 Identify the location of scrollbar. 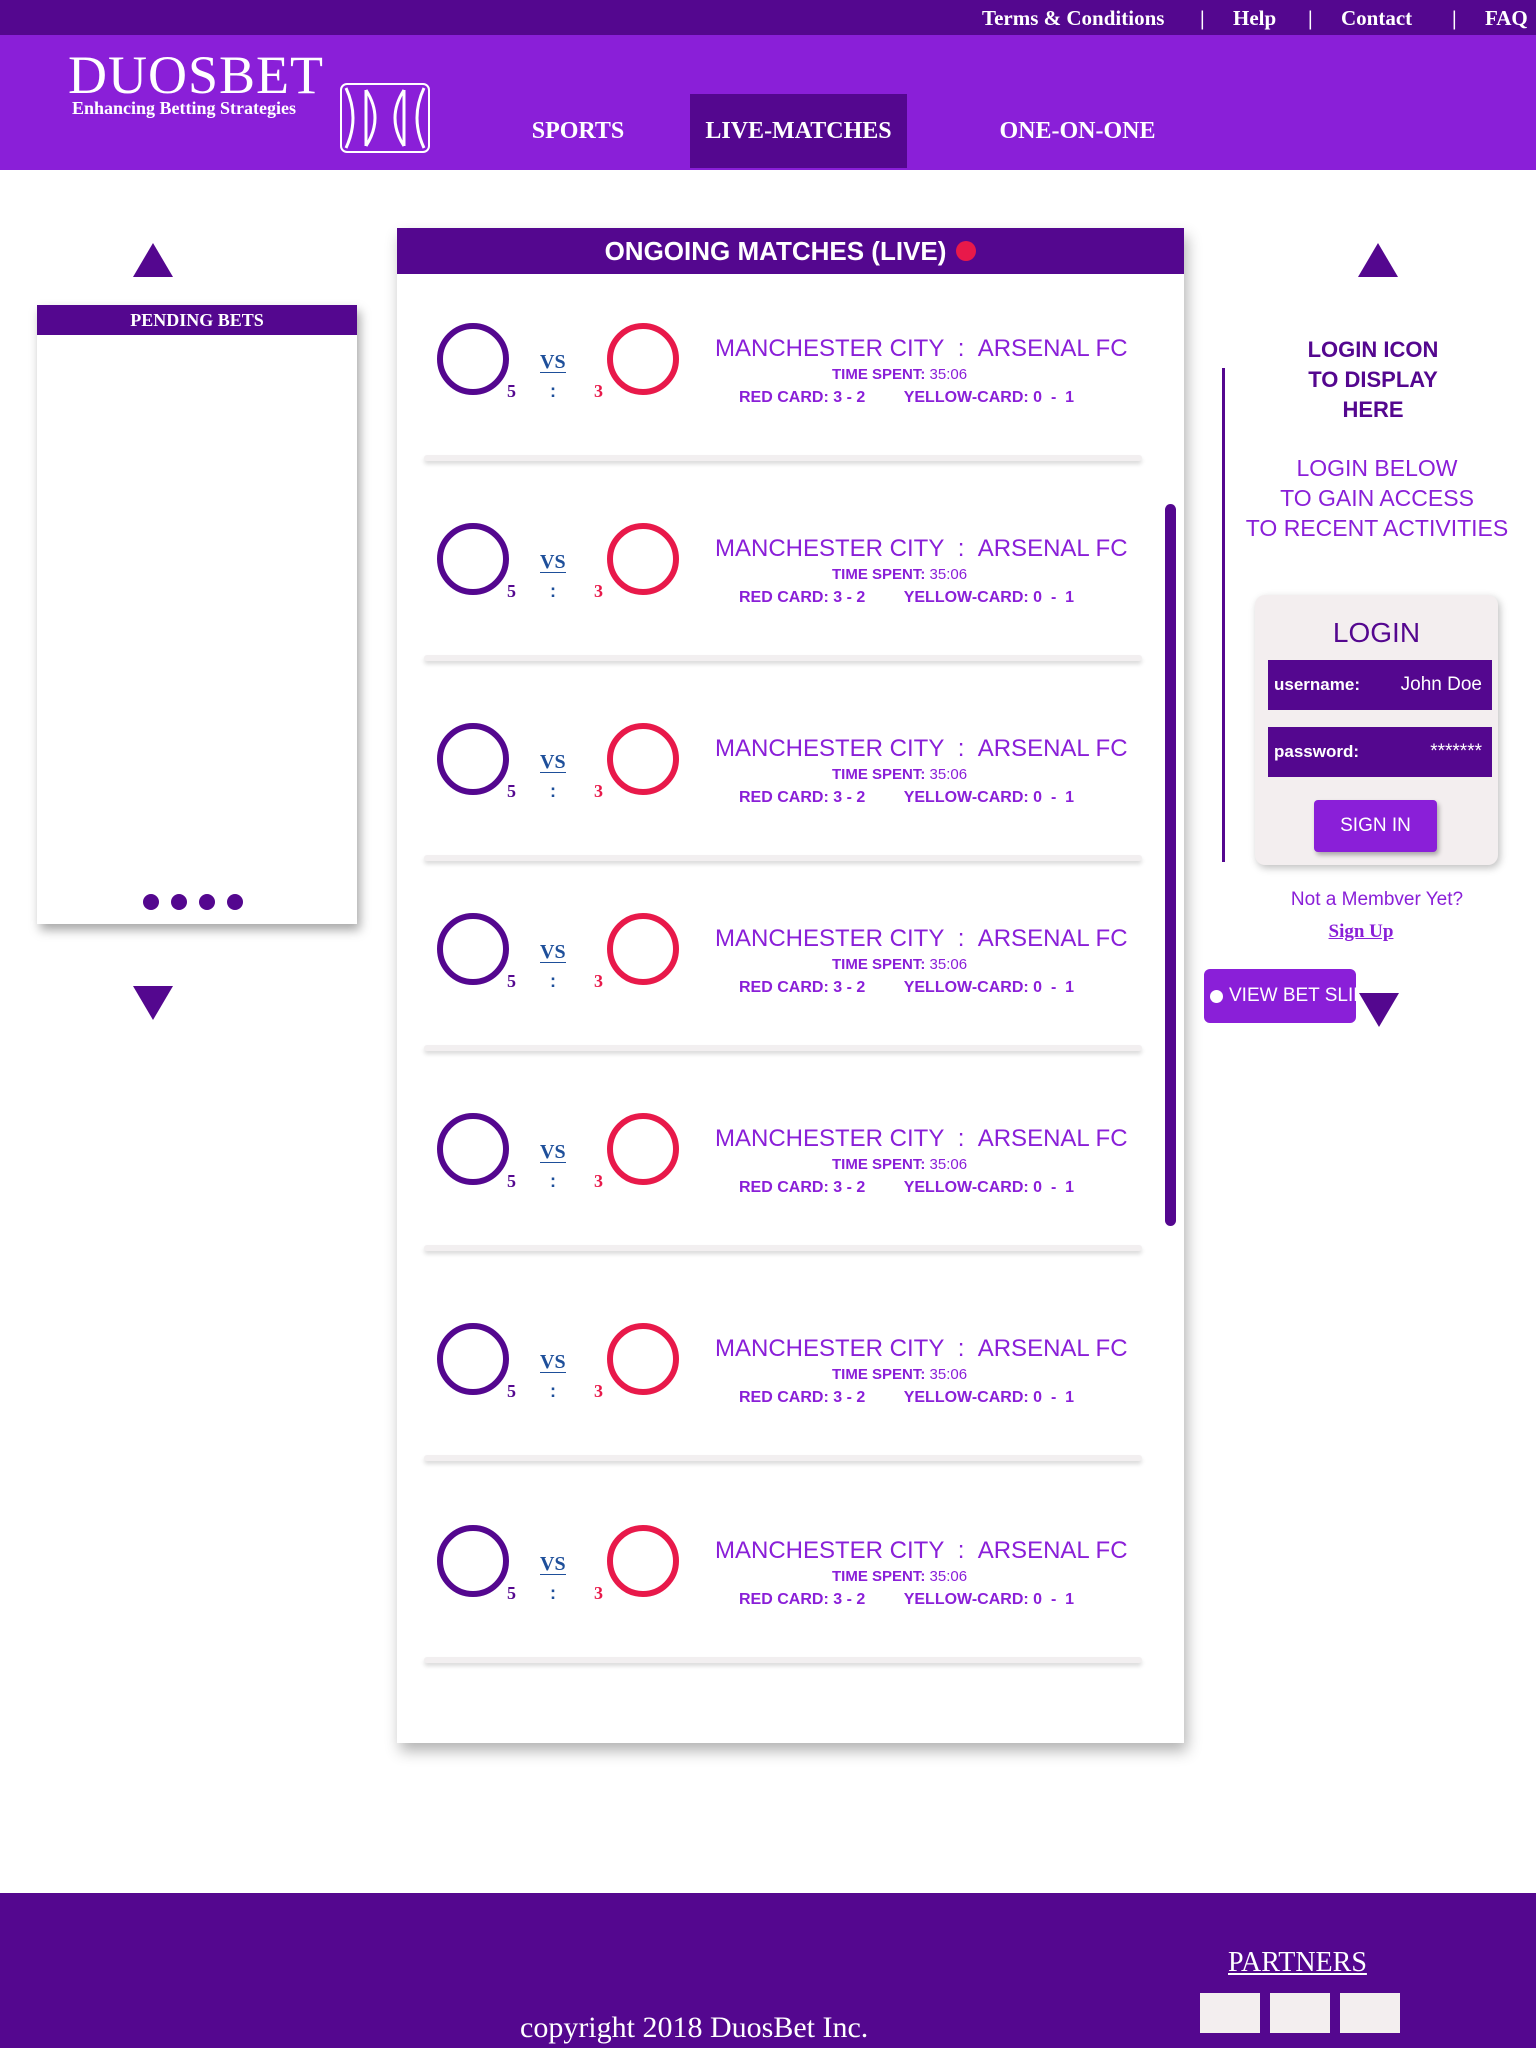
(1170, 865).